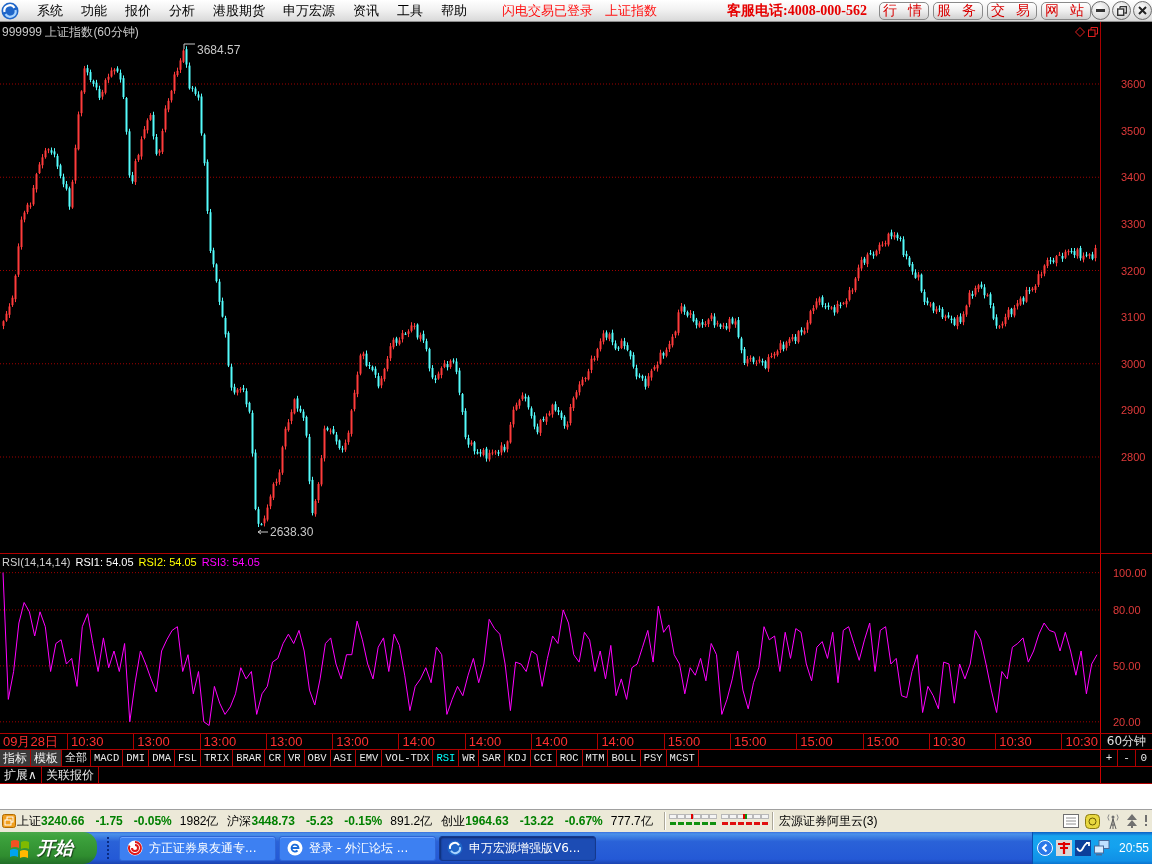 The width and height of the screenshot is (1152, 864). I want to click on price-axis-label: 2900, so click(1133, 410).